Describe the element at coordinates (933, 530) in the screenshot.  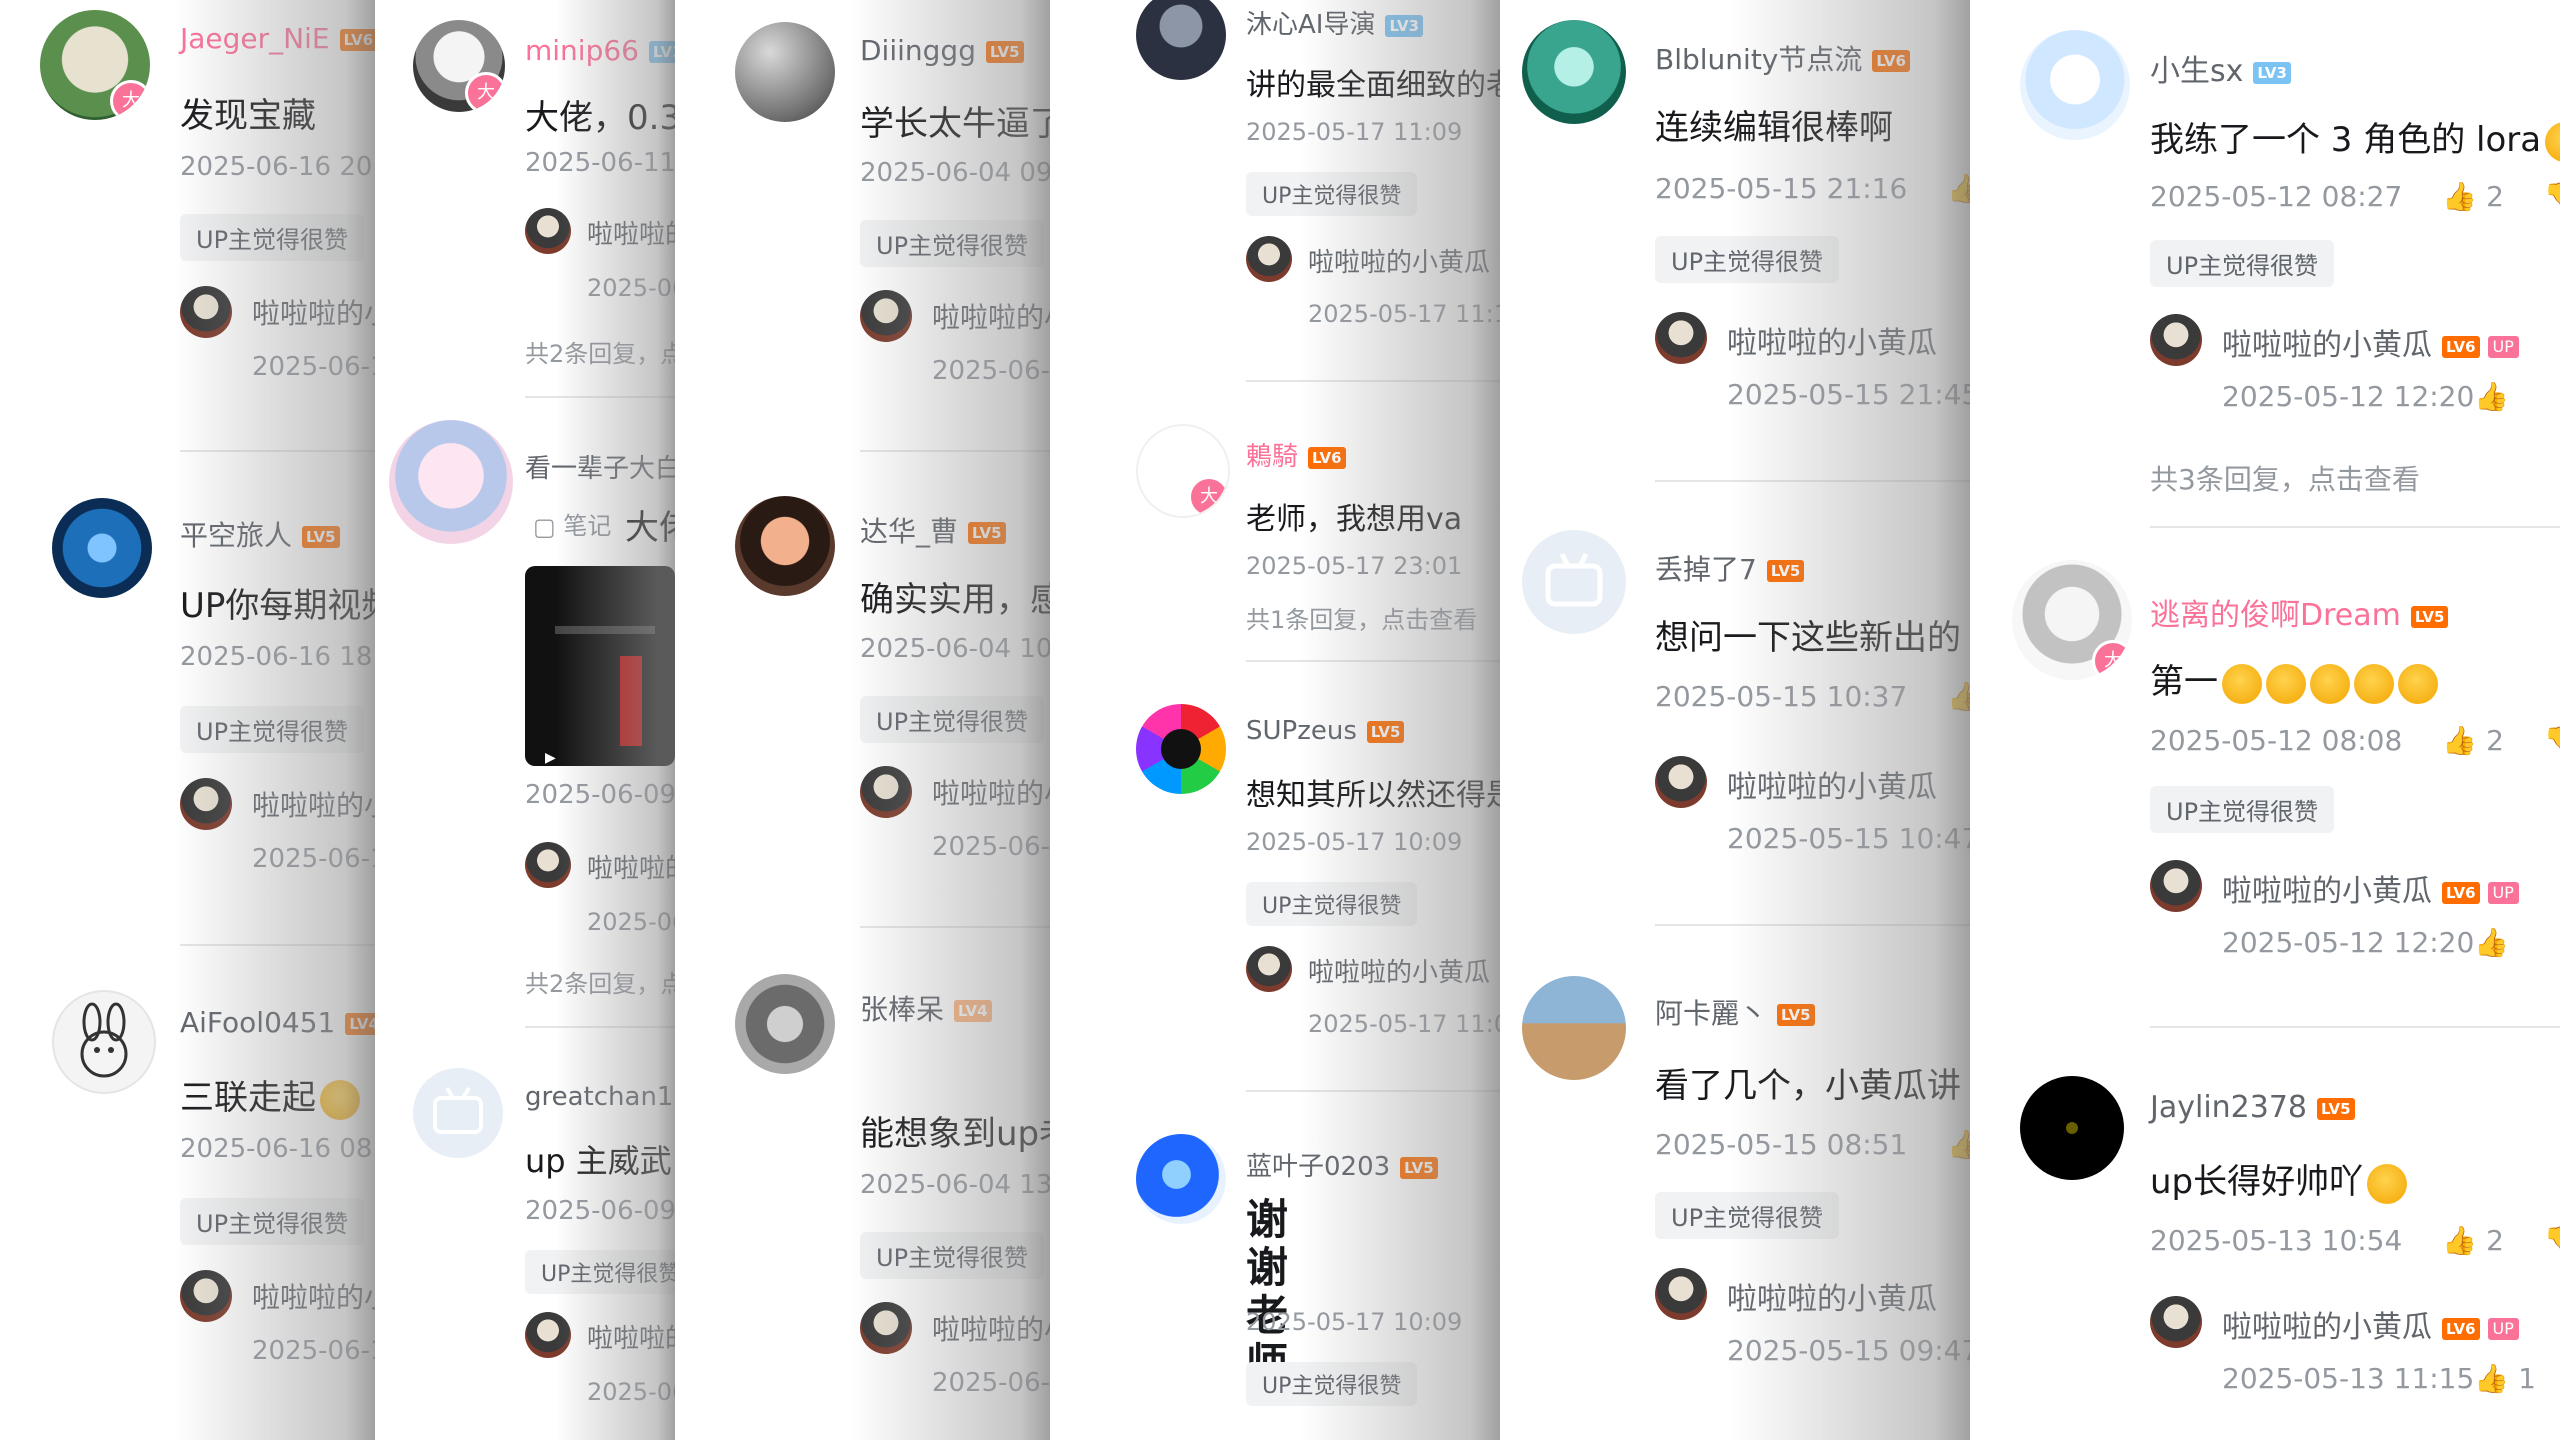
I see `username: 达华_曹 LV5` at that location.